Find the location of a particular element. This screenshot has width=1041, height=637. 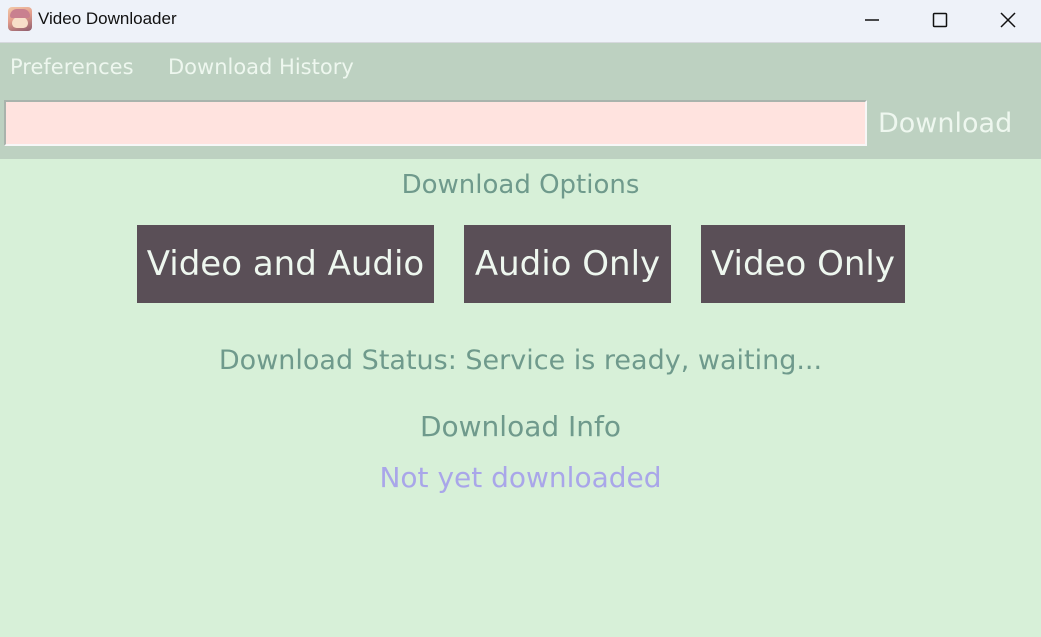

maximize-icon is located at coordinates (940, 20).